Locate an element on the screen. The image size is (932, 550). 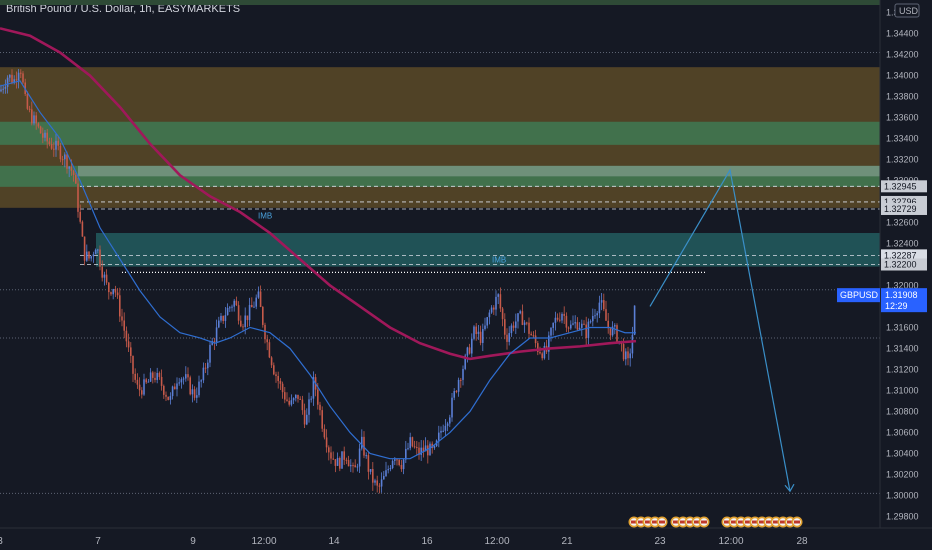
y-tick-label: 1.31600 is located at coordinates (902, 327).